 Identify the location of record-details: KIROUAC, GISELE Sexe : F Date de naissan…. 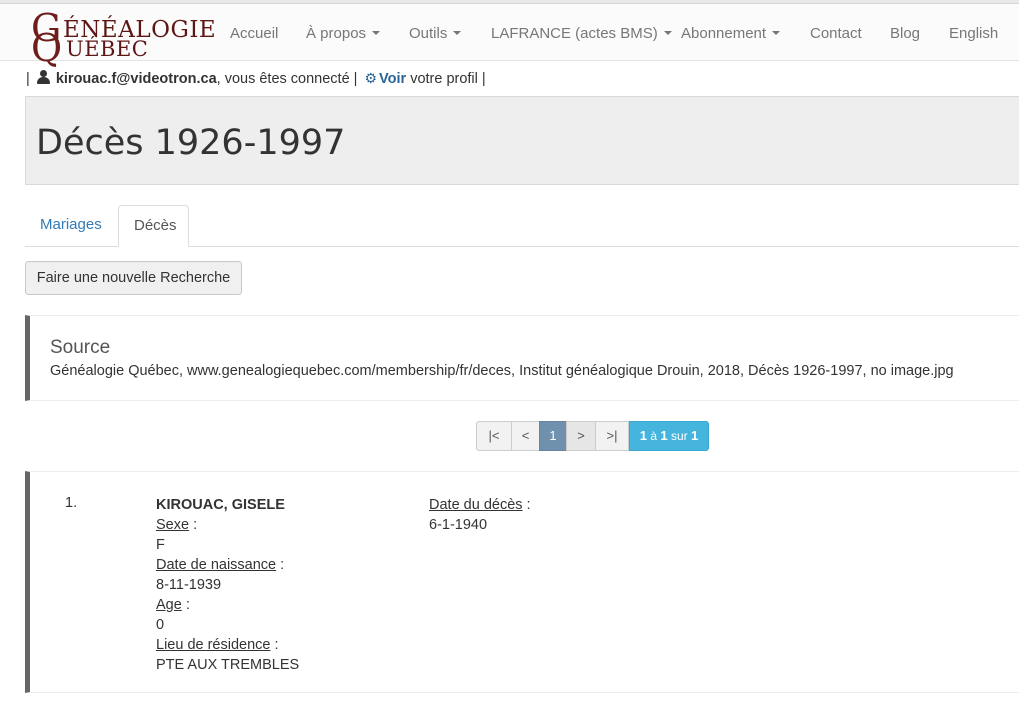
(227, 585).